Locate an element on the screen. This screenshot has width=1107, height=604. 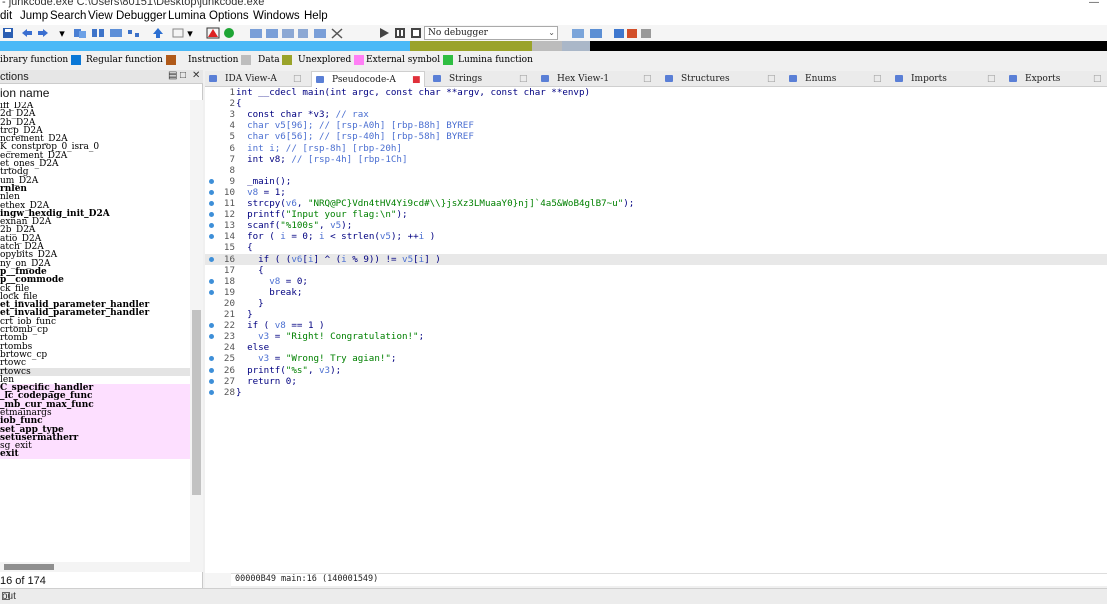
code-line: 19 break; is located at coordinates (656, 292).